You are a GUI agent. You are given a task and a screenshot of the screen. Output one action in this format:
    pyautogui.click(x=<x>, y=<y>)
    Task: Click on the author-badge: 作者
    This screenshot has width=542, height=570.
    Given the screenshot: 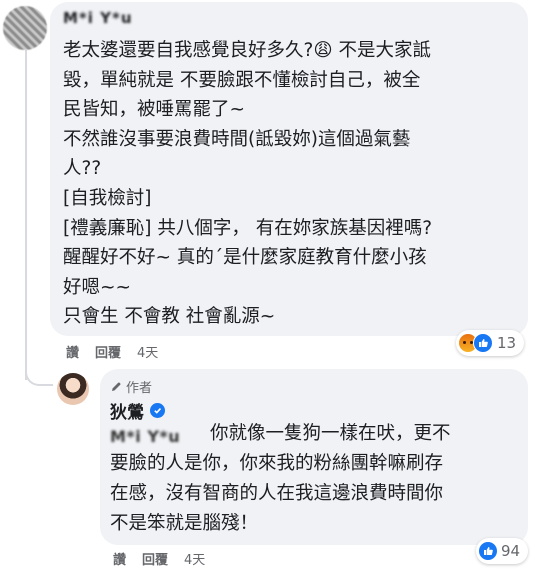 What is the action you would take?
    pyautogui.click(x=131, y=386)
    